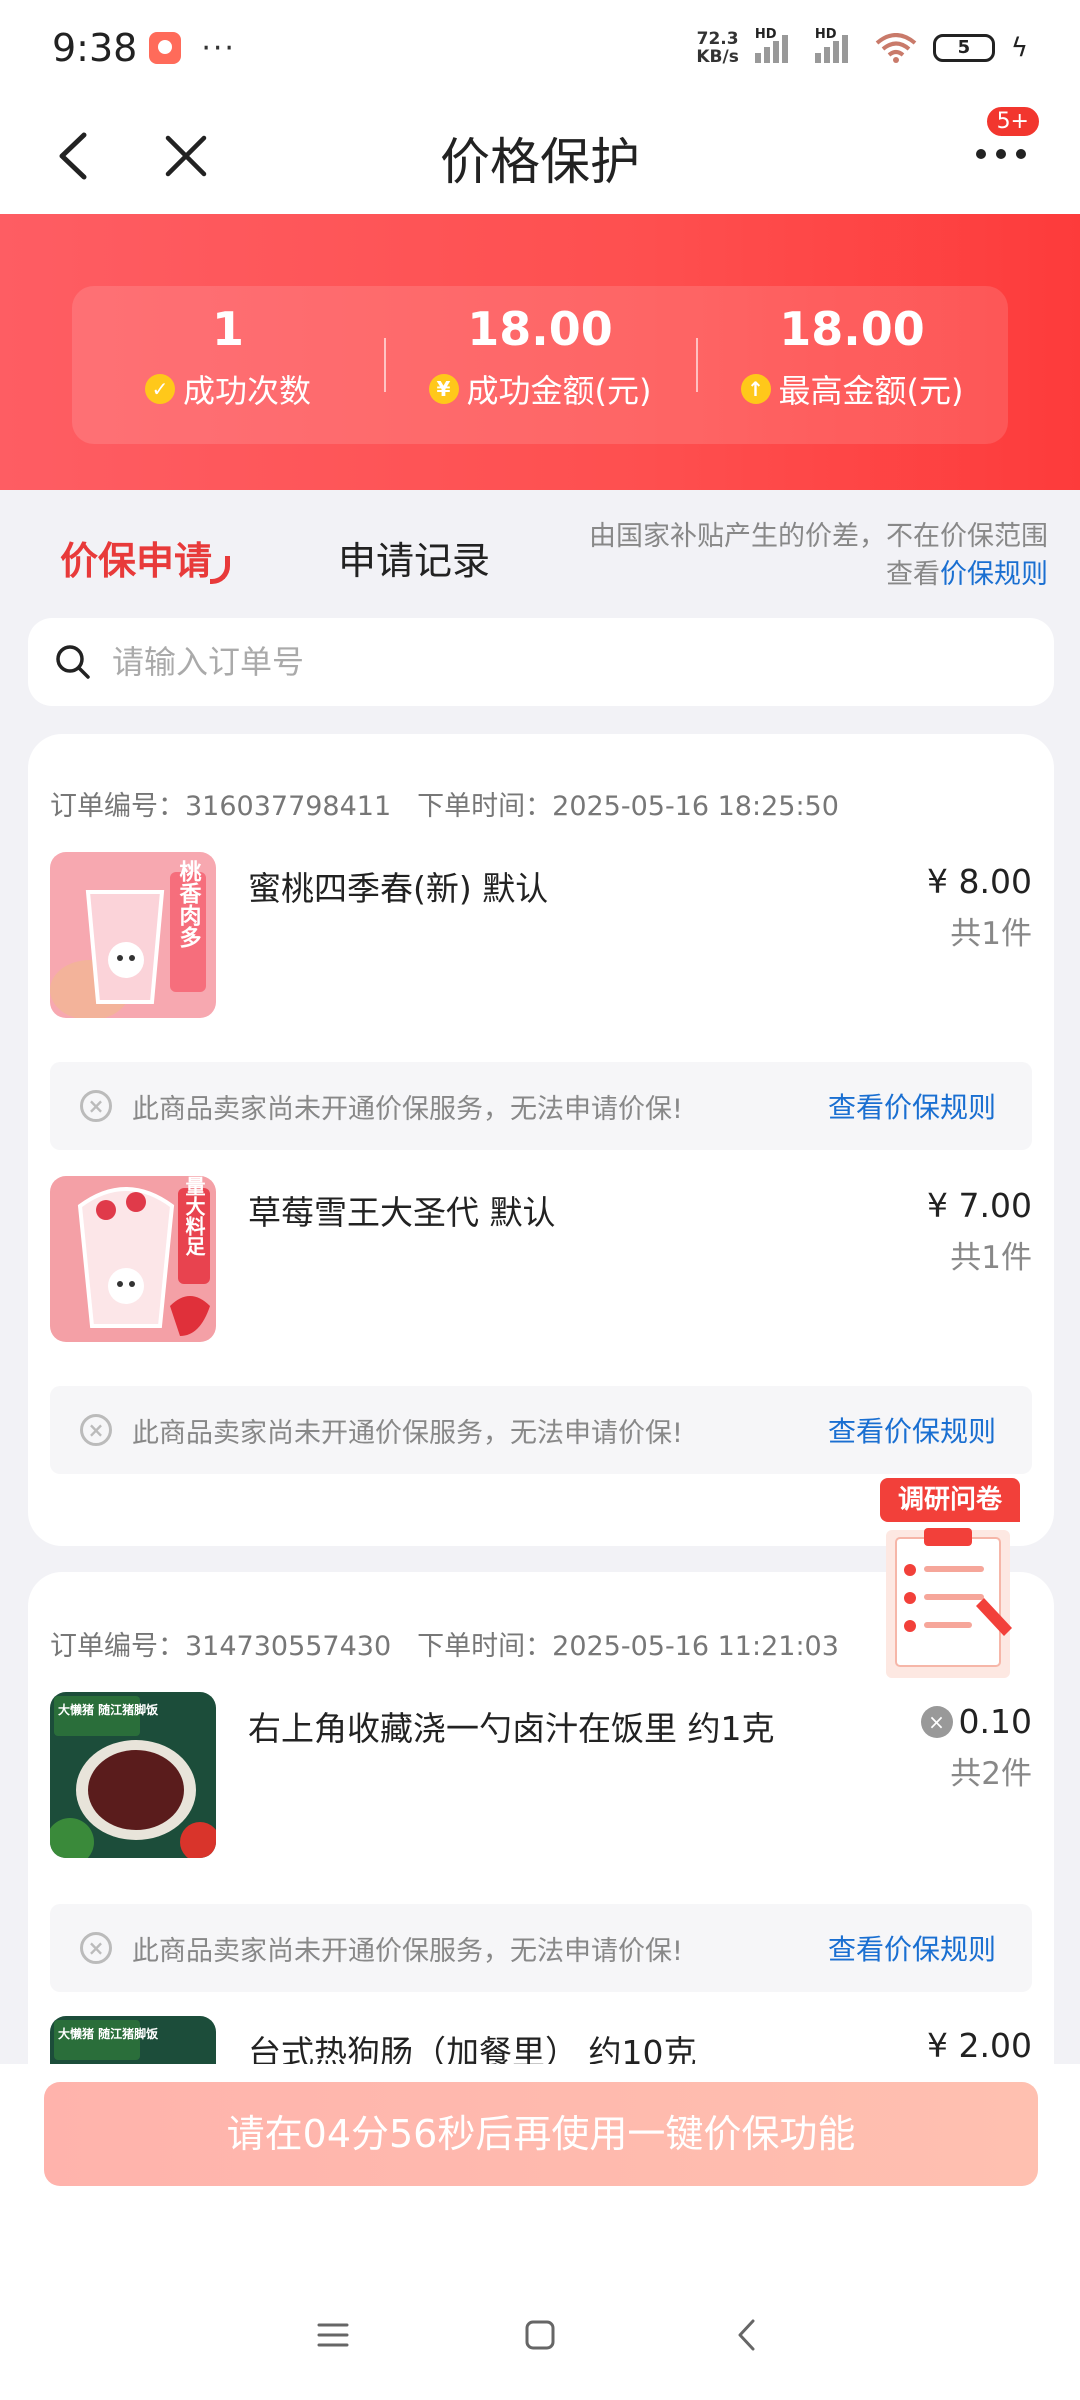  What do you see at coordinates (541, 2134) in the screenshot?
I see `one-click-price-protect-button: 请在04分56秒后再使用一键价保功能` at bounding box center [541, 2134].